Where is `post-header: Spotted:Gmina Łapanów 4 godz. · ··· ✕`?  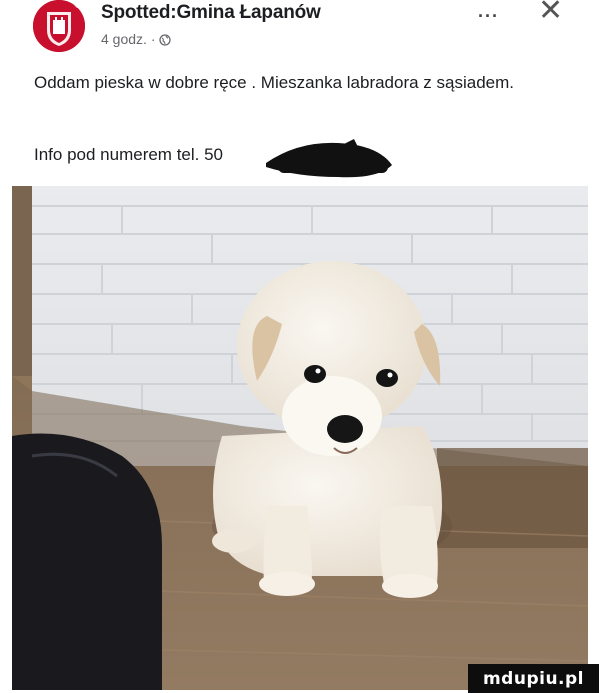
post-header: Spotted:Gmina Łapanów 4 godz. · ··· ✕ is located at coordinates (300, 30).